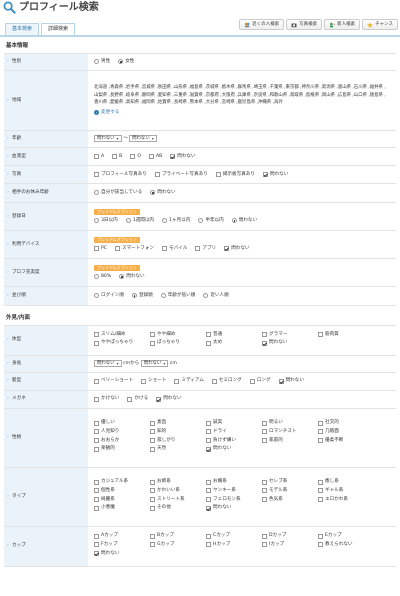 The image size is (400, 596). I want to click on registered-1month-radio: 1ヶ月以内, so click(176, 221).